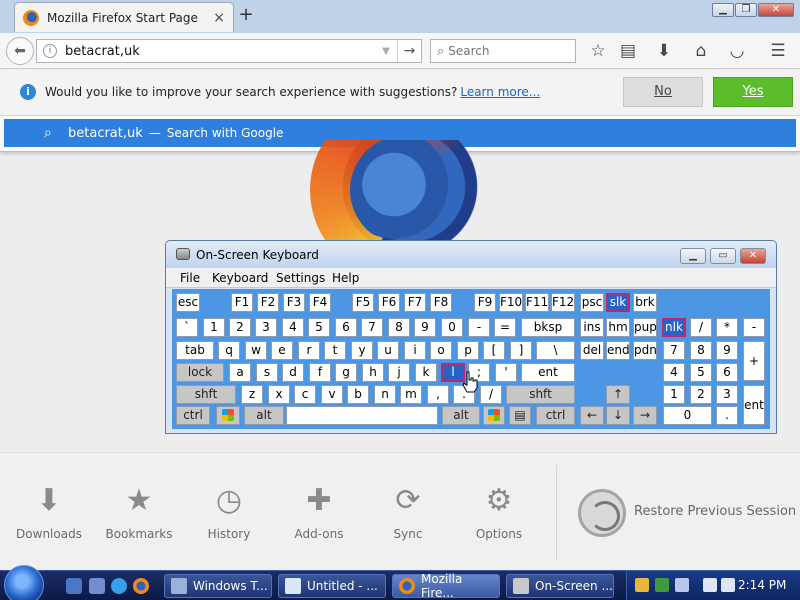 Image resolution: width=800 pixels, height=600 pixels. I want to click on key-d: d, so click(293, 372).